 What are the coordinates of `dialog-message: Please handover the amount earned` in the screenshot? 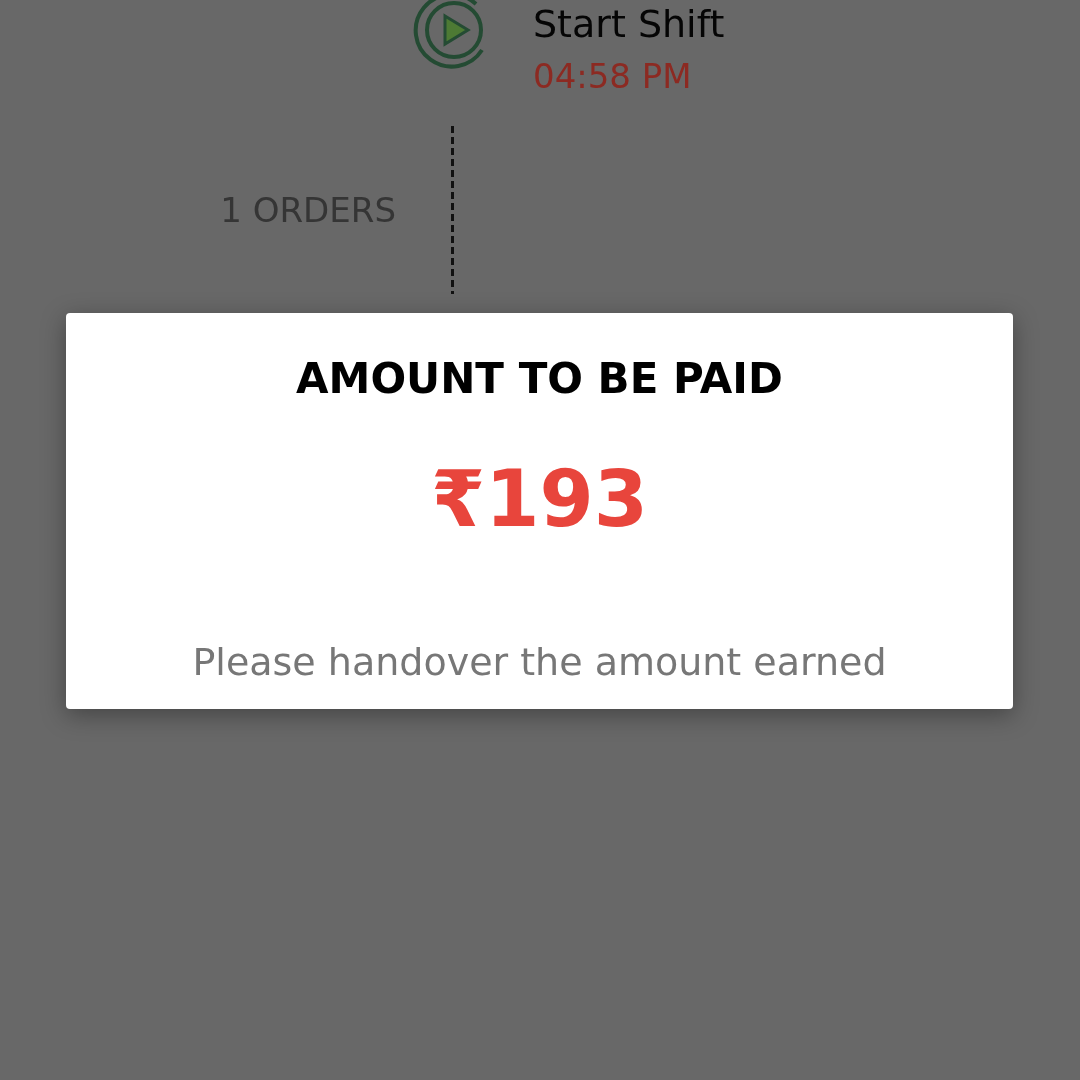 It's located at (539, 662).